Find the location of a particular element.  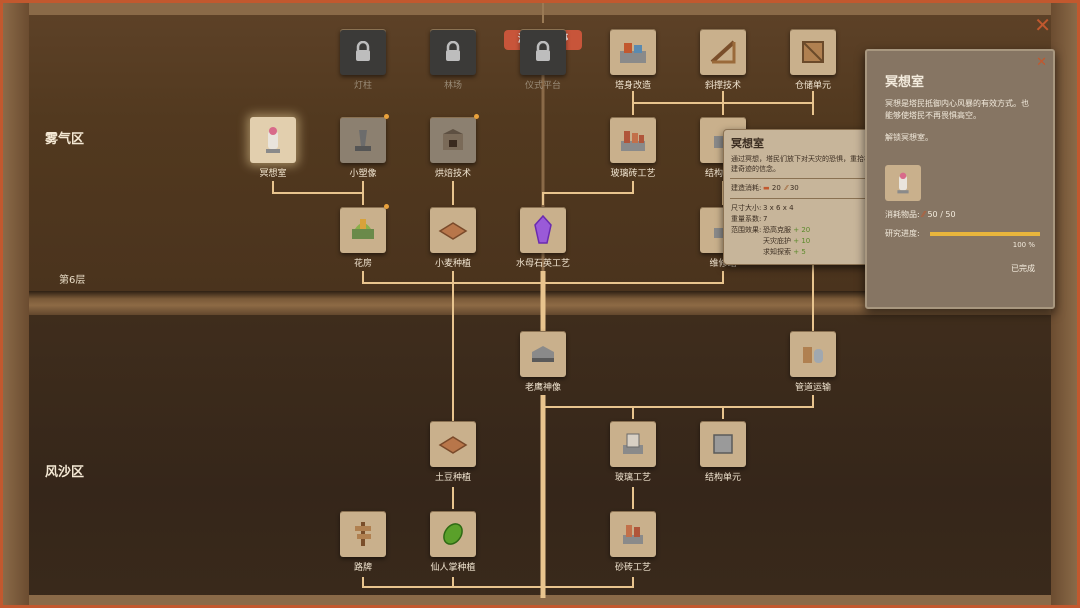

tech-node-label: 玻璃工艺 is located at coordinates (632, 478).